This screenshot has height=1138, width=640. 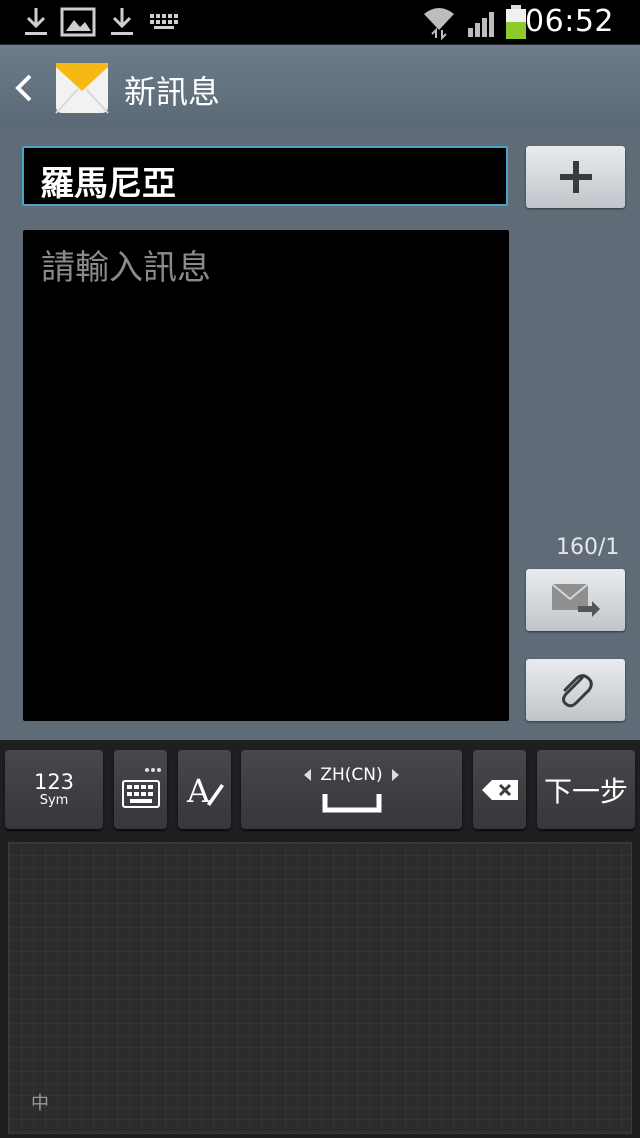 I want to click on chevron-left-icon, so click(x=25, y=88).